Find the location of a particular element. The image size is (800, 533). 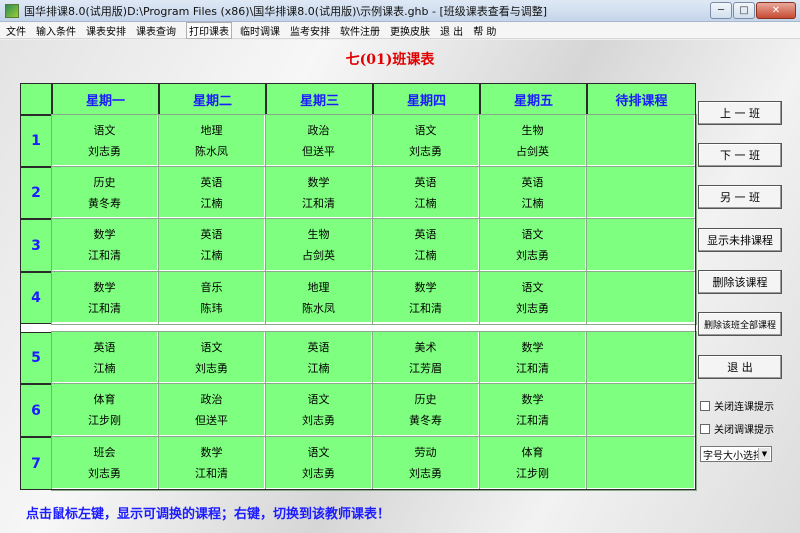

close-button: ✕ is located at coordinates (776, 10).